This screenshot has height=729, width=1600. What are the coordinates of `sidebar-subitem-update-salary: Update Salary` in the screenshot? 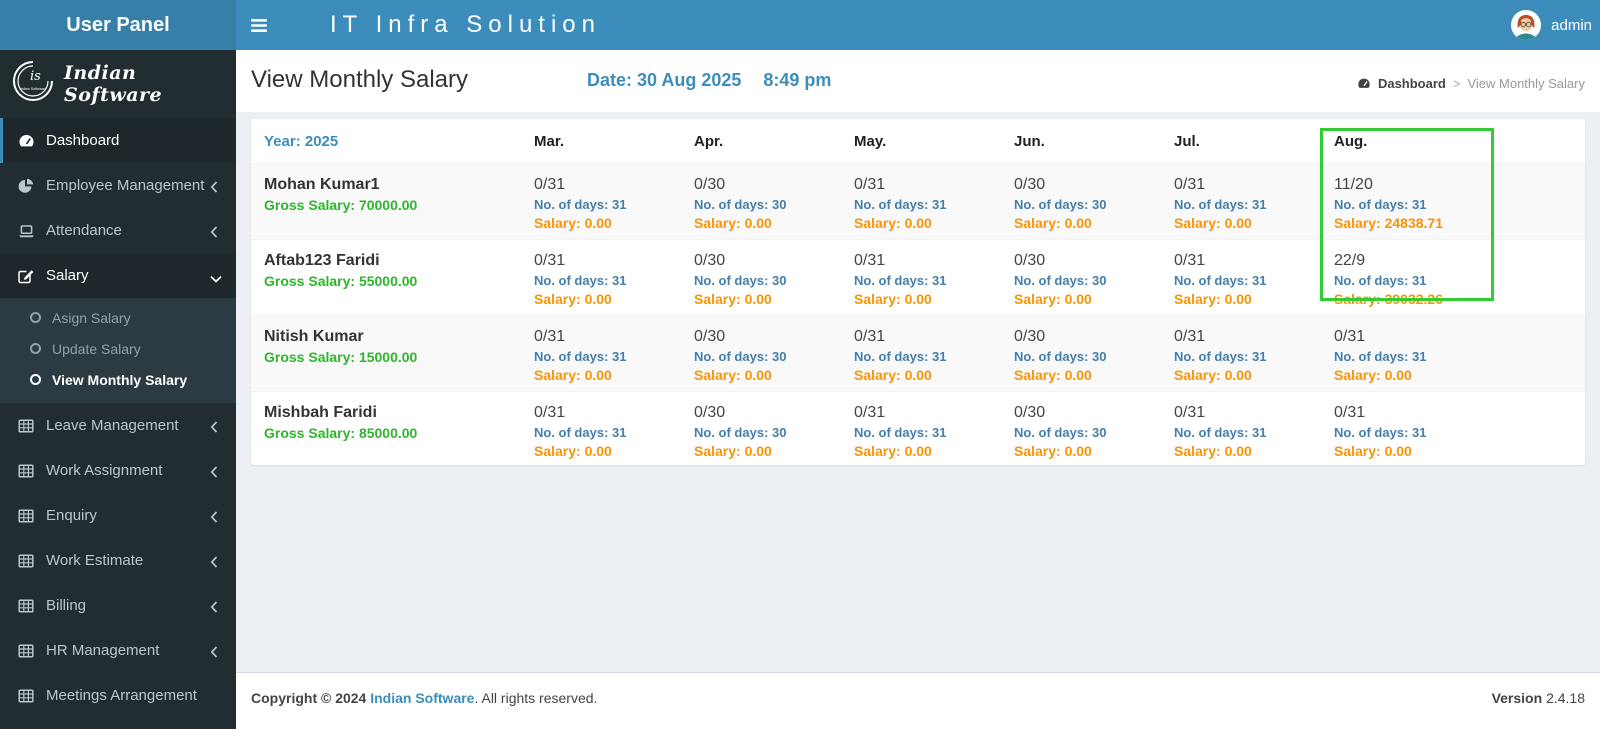 It's located at (118, 348).